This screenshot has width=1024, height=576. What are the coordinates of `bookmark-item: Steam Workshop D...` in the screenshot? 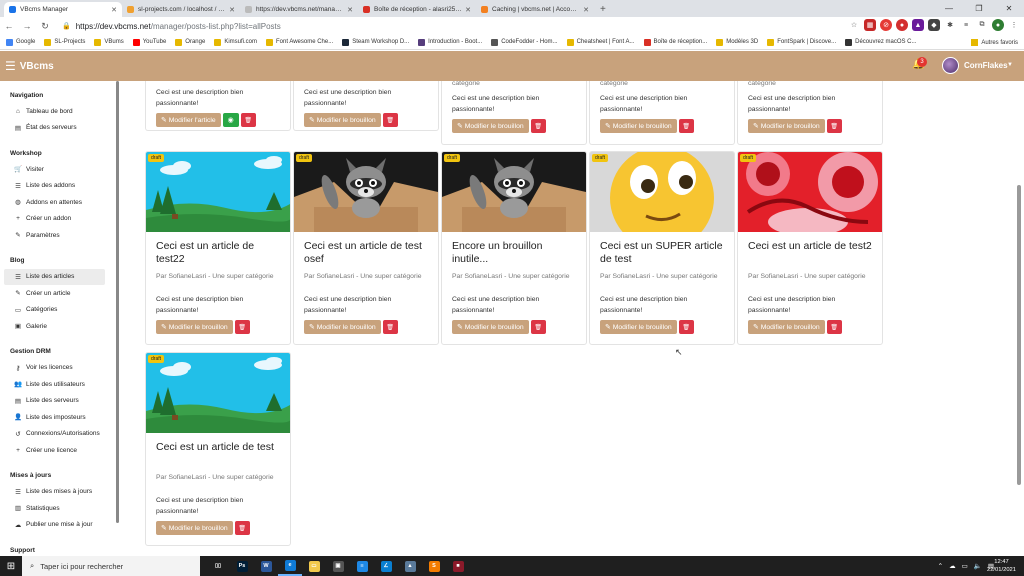 It's located at (375, 42).